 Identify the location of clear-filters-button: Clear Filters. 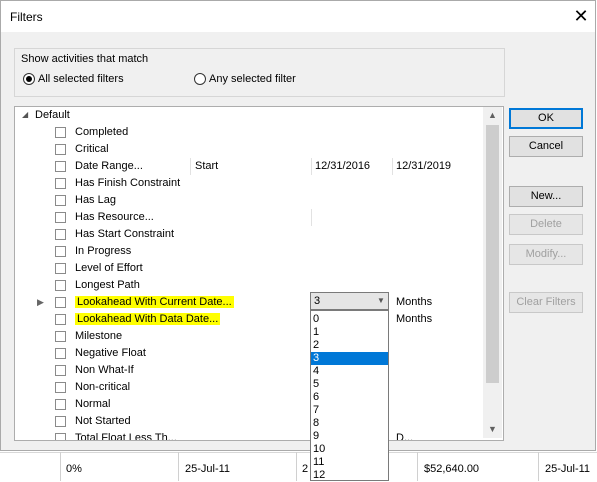
(546, 302).